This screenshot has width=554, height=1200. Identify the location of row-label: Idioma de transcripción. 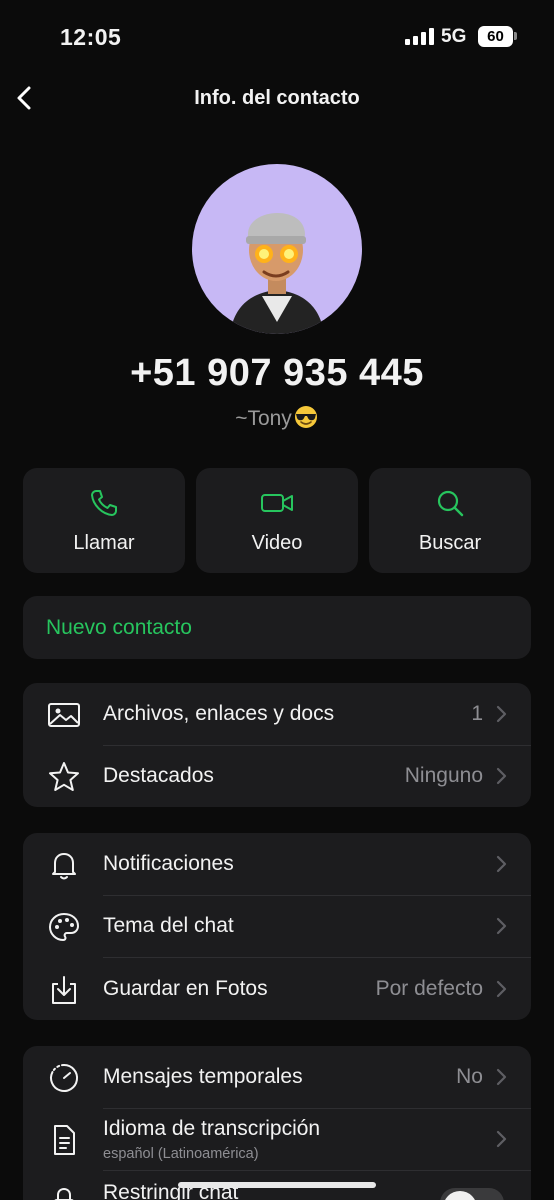
(212, 1128).